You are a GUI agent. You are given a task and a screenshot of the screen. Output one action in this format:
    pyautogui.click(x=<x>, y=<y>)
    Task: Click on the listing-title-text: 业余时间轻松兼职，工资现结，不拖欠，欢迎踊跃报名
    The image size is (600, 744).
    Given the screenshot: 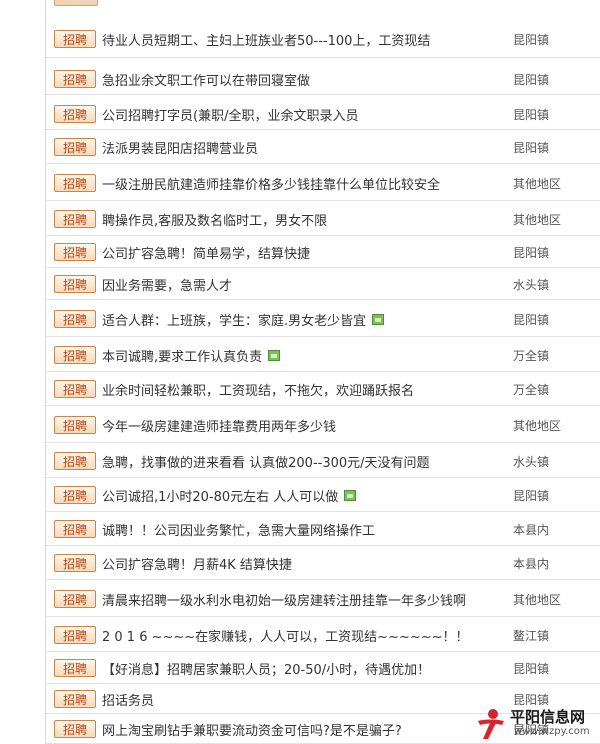 What is the action you would take?
    pyautogui.click(x=258, y=391)
    